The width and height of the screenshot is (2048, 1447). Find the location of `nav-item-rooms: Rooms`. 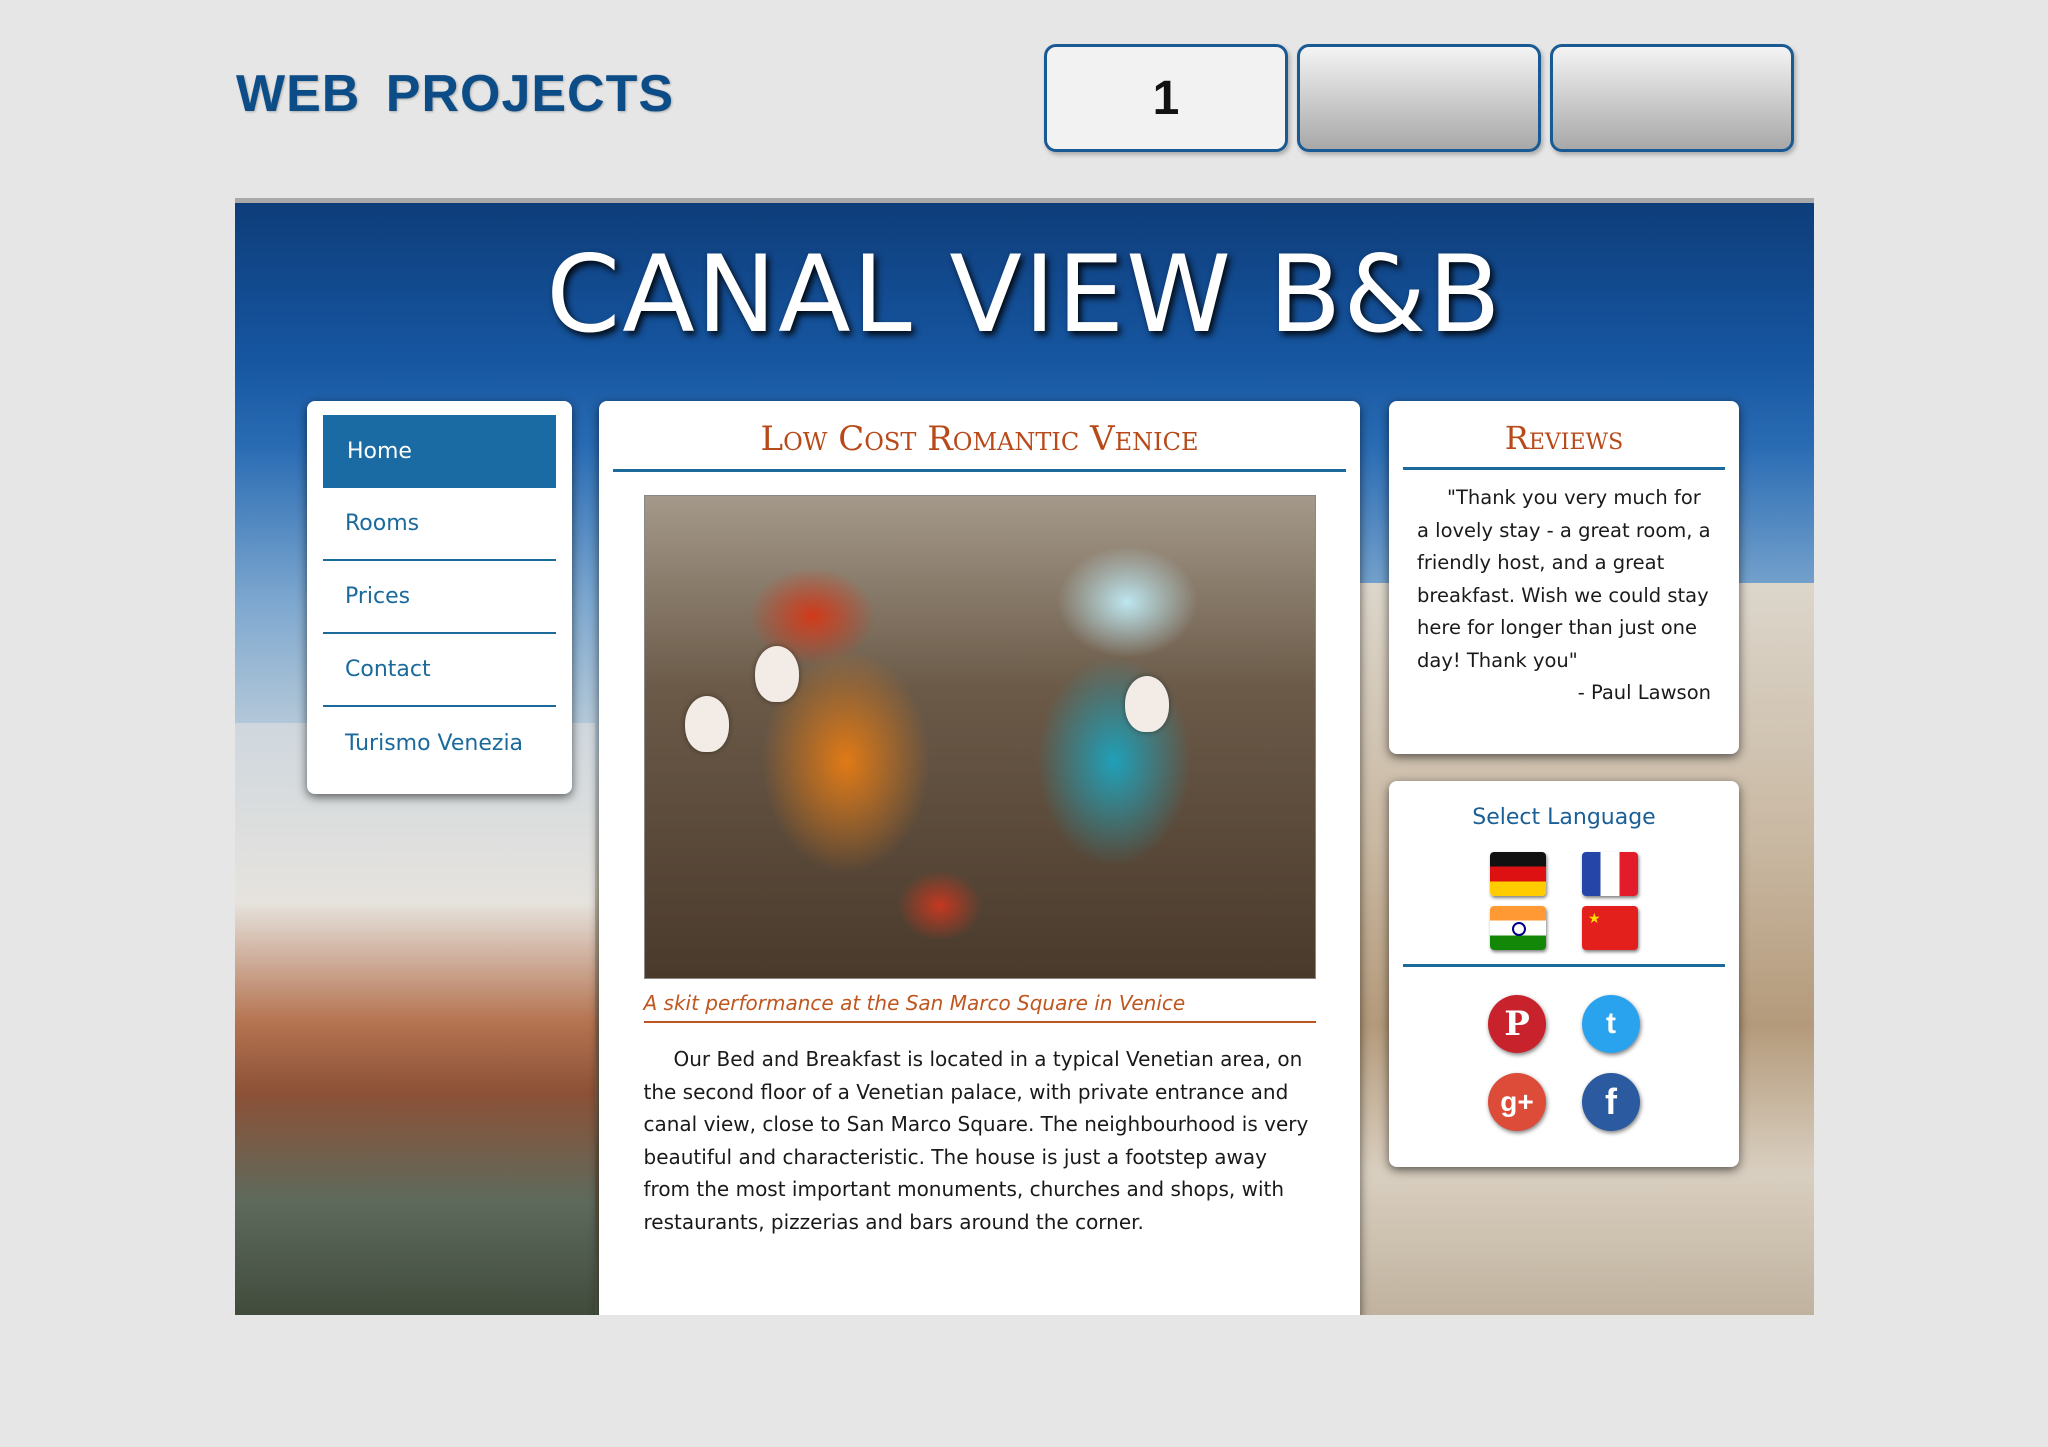

nav-item-rooms: Rooms is located at coordinates (439, 524).